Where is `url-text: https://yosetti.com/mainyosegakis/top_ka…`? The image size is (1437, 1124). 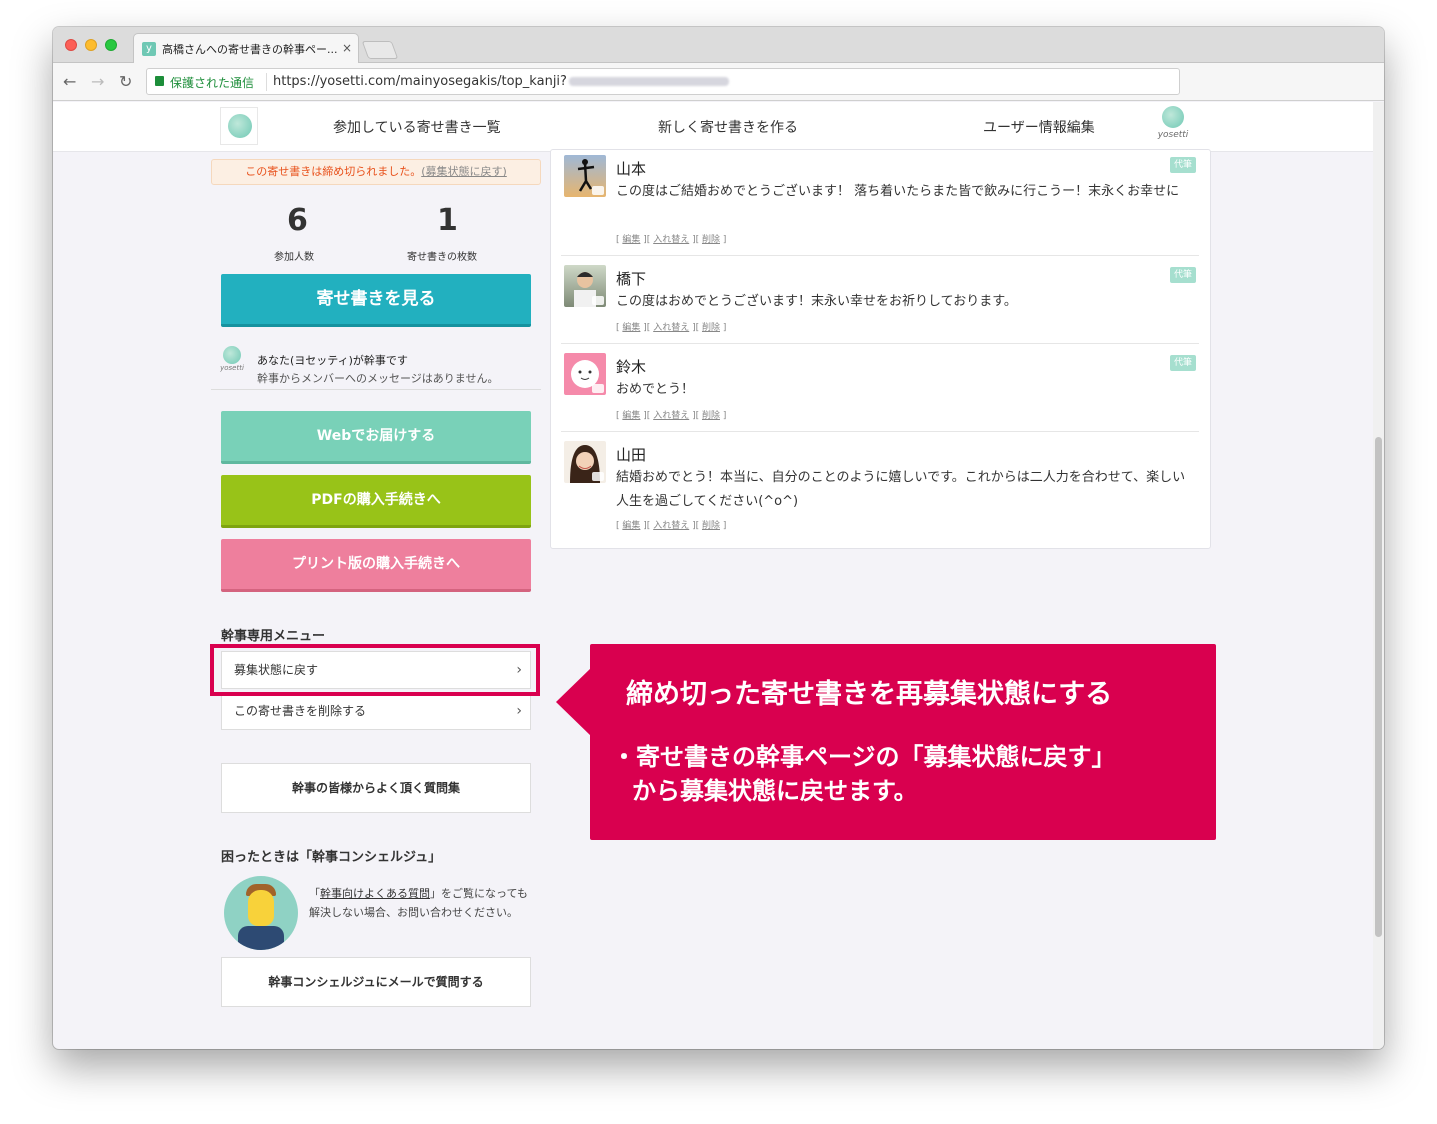 url-text: https://yosetti.com/mainyosegakis/top_ka… is located at coordinates (501, 81).